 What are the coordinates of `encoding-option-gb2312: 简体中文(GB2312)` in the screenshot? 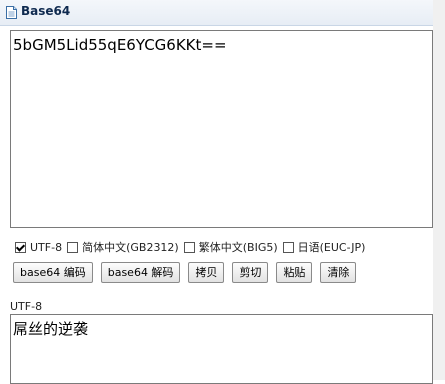 It's located at (123, 247).